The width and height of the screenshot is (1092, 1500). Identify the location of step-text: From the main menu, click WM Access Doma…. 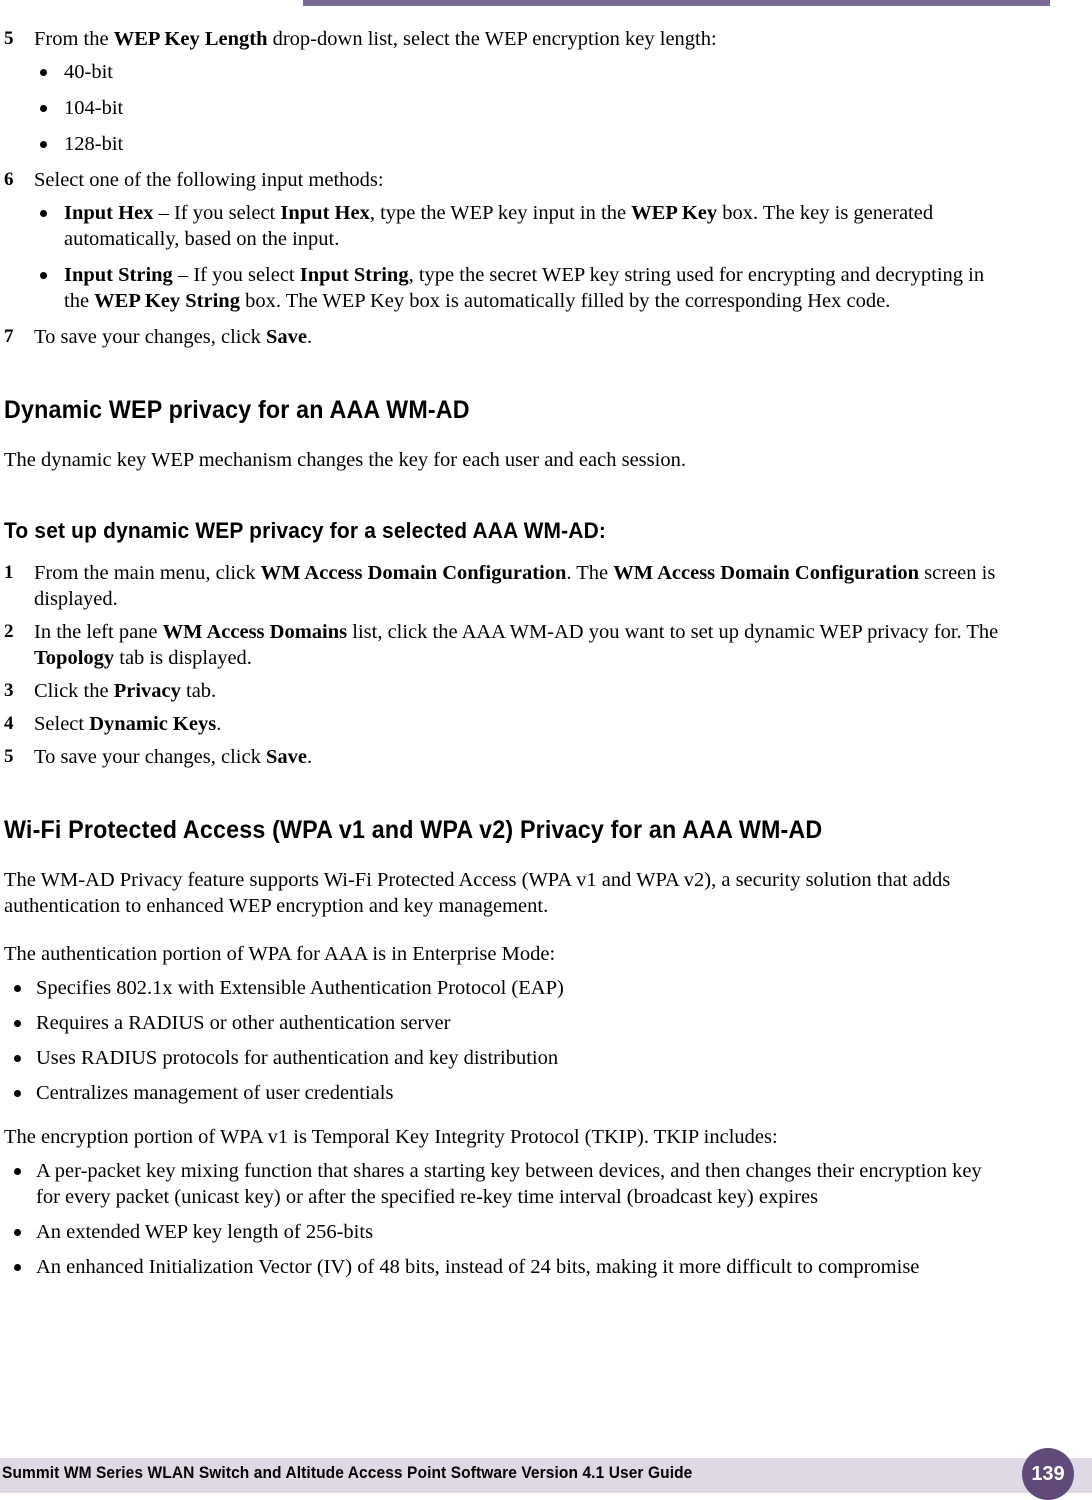
(517, 586).